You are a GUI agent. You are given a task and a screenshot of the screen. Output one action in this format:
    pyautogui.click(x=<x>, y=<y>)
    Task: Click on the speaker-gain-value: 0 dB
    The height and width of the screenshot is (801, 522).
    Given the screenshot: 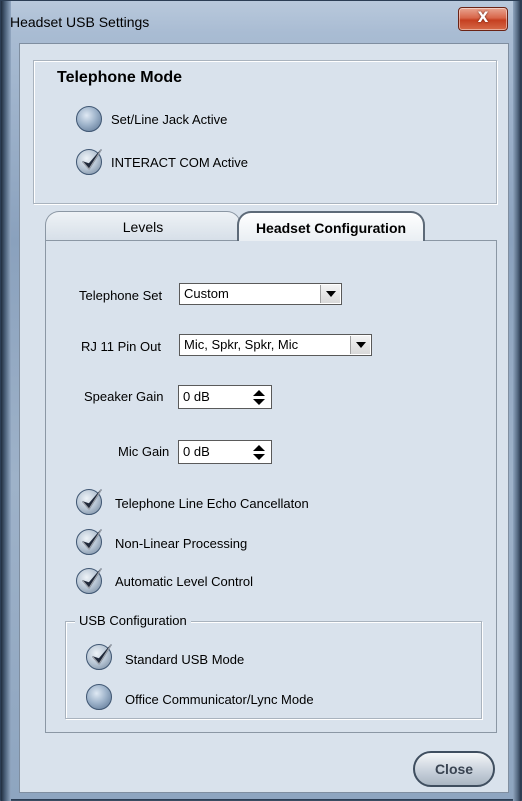 What is the action you would take?
    pyautogui.click(x=196, y=396)
    